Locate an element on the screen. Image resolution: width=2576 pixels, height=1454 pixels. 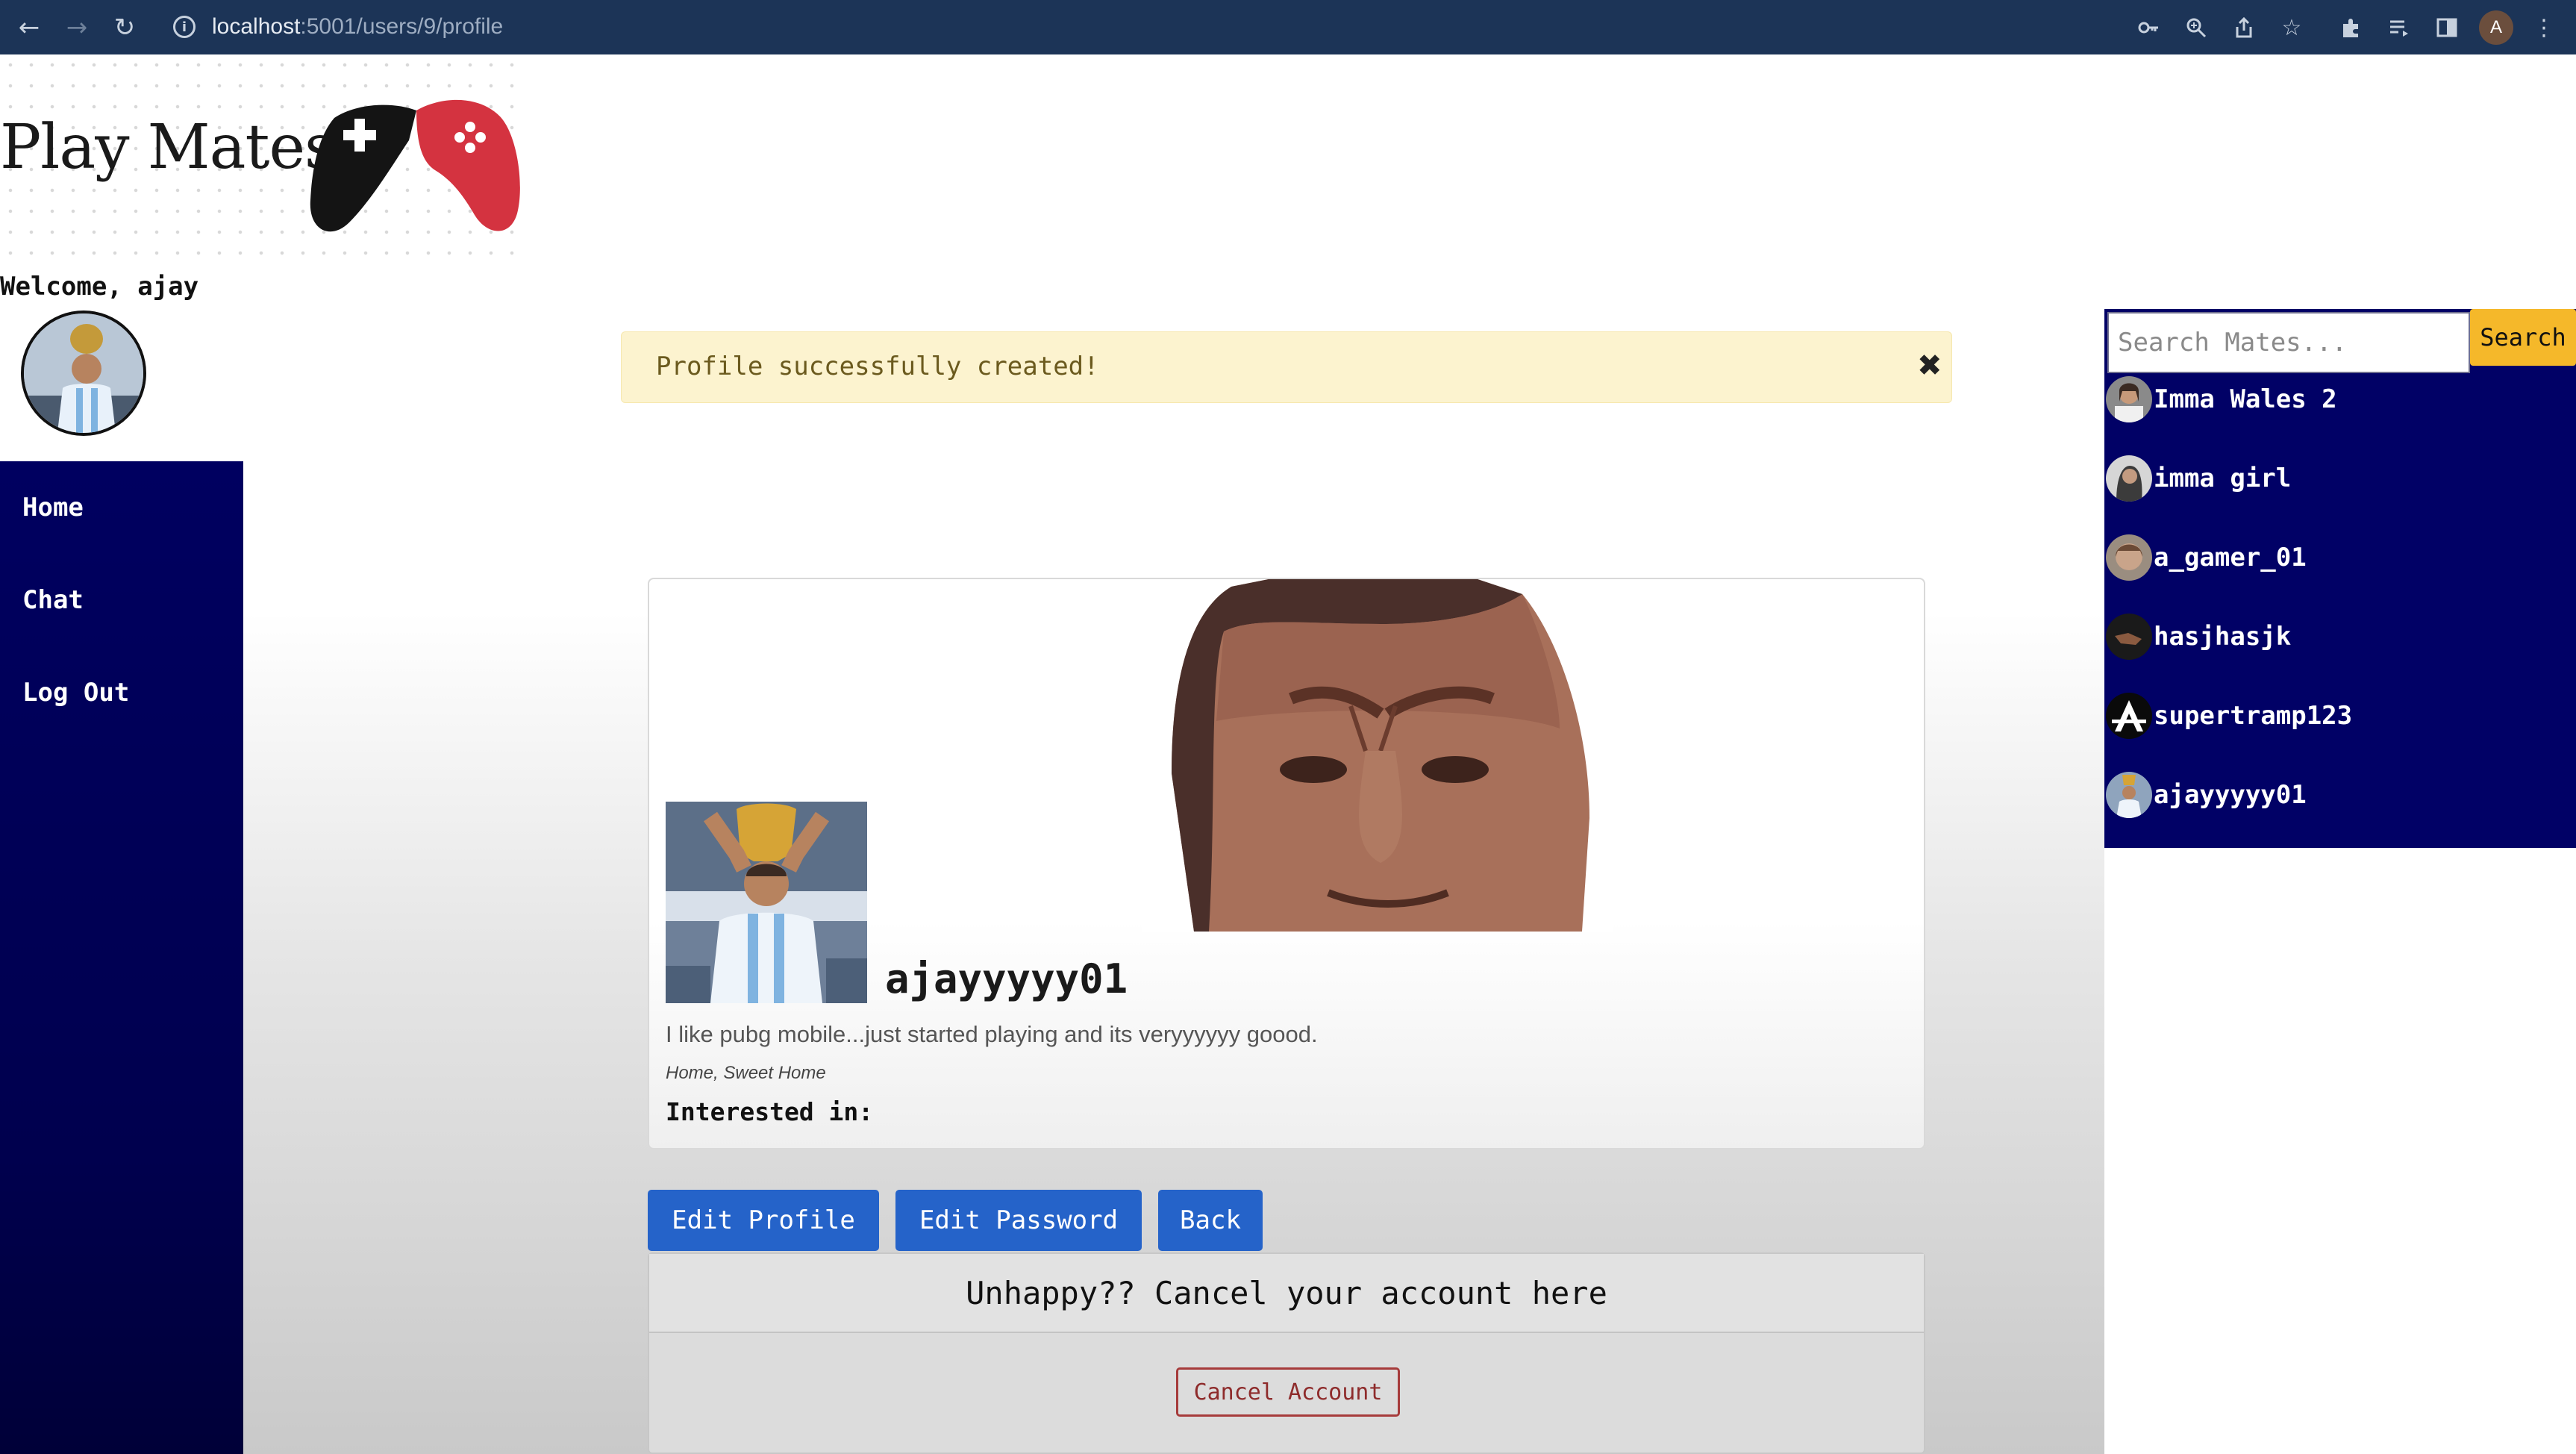
list-item: imma girl is located at coordinates (2337, 478).